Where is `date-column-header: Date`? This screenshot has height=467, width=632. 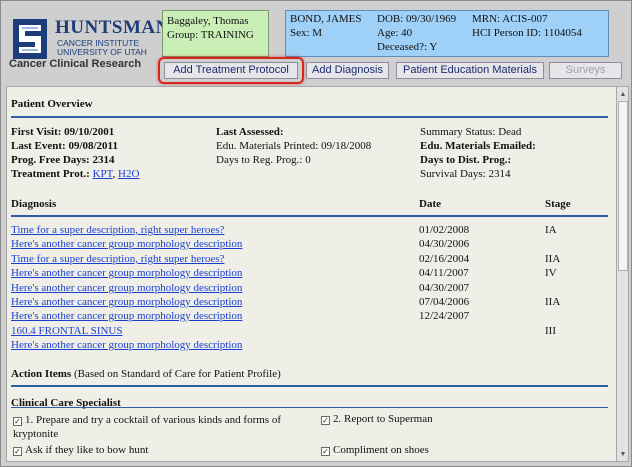
date-column-header: Date is located at coordinates (430, 204).